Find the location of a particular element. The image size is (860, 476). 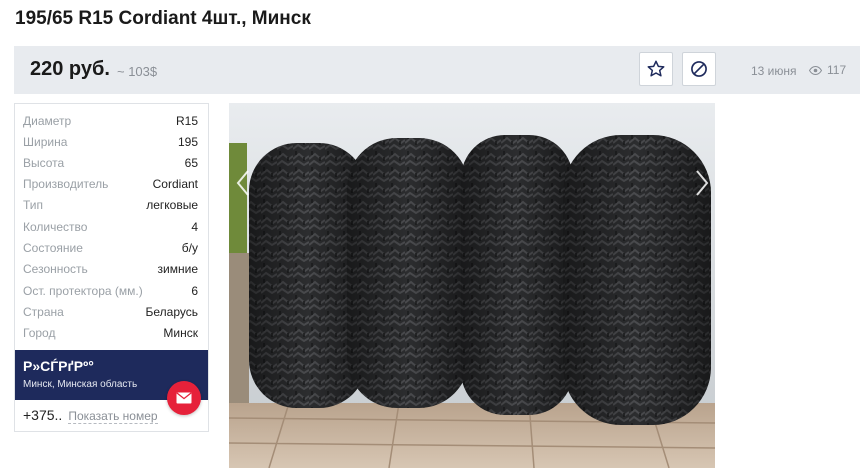

spec-row: Количество 4 is located at coordinates (110, 226).